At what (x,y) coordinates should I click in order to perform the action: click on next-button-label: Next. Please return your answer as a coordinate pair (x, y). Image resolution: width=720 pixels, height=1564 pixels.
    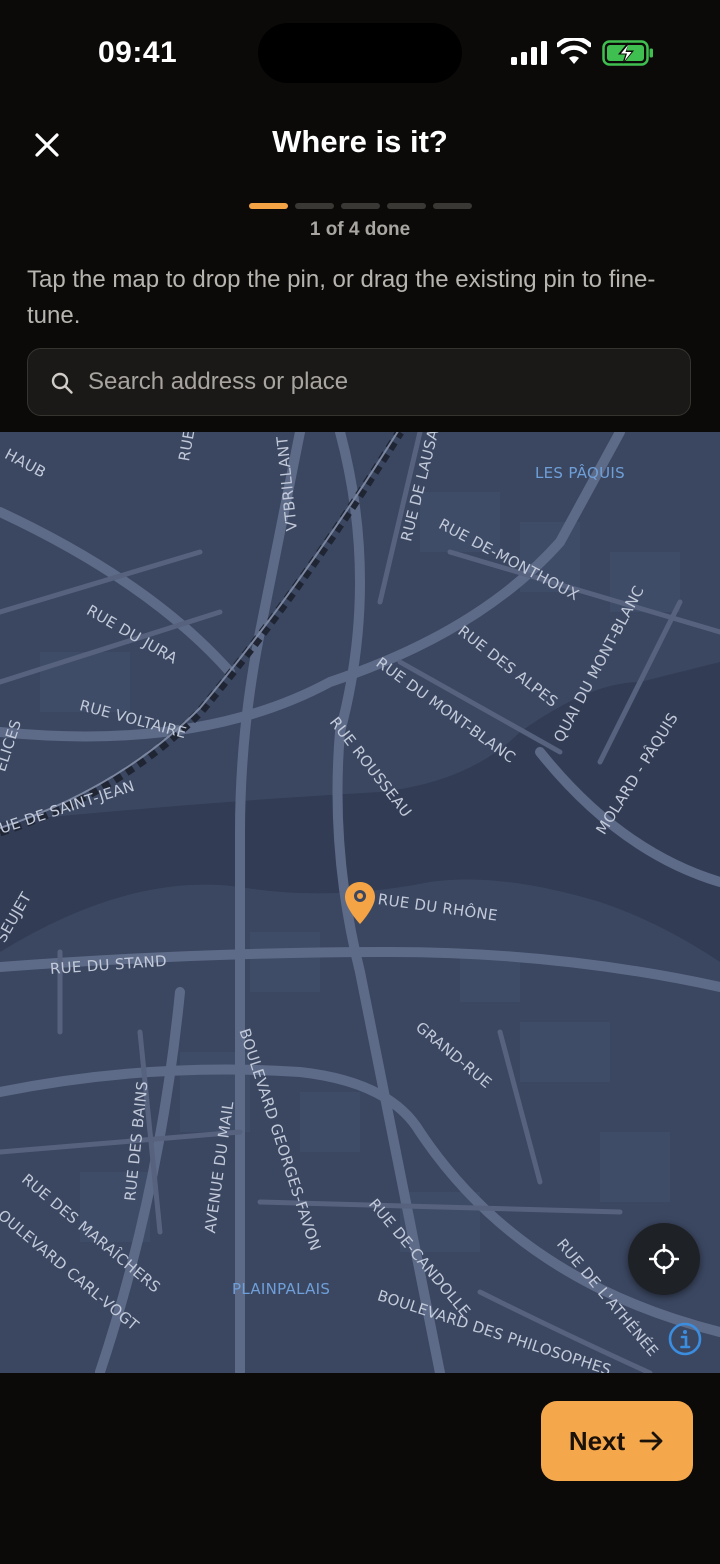
    Looking at the image, I should click on (597, 1440).